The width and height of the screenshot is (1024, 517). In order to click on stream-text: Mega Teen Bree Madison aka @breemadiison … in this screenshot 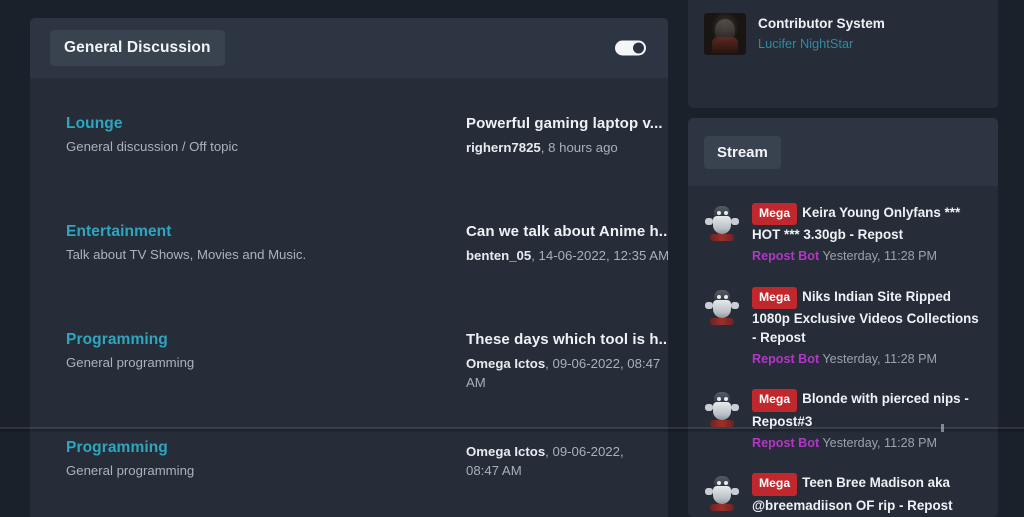, I will do `click(869, 495)`.